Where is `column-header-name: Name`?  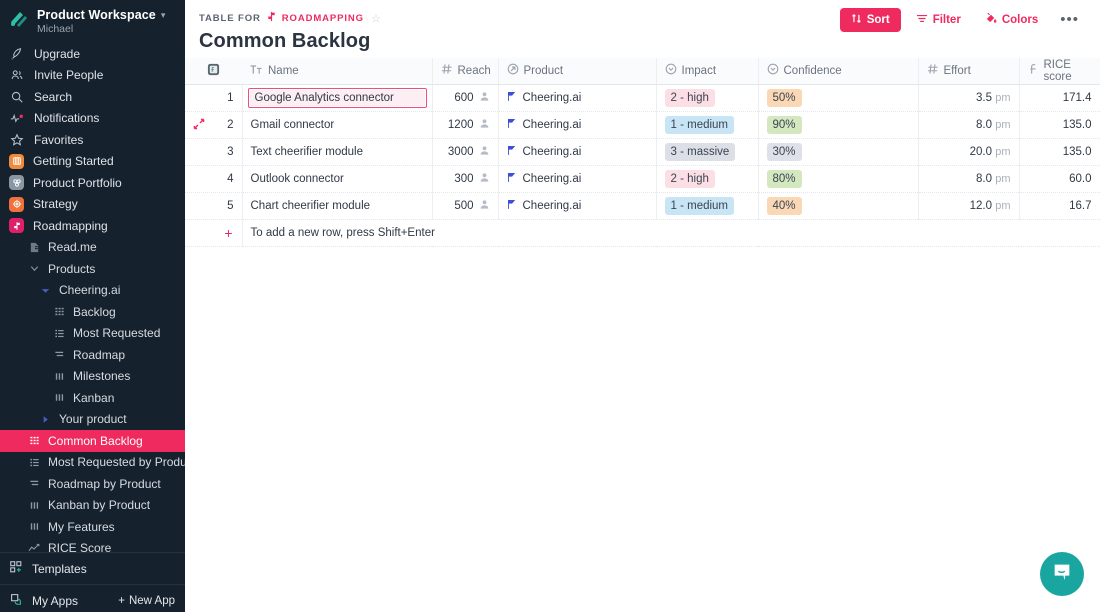
column-header-name: Name is located at coordinates (337, 71).